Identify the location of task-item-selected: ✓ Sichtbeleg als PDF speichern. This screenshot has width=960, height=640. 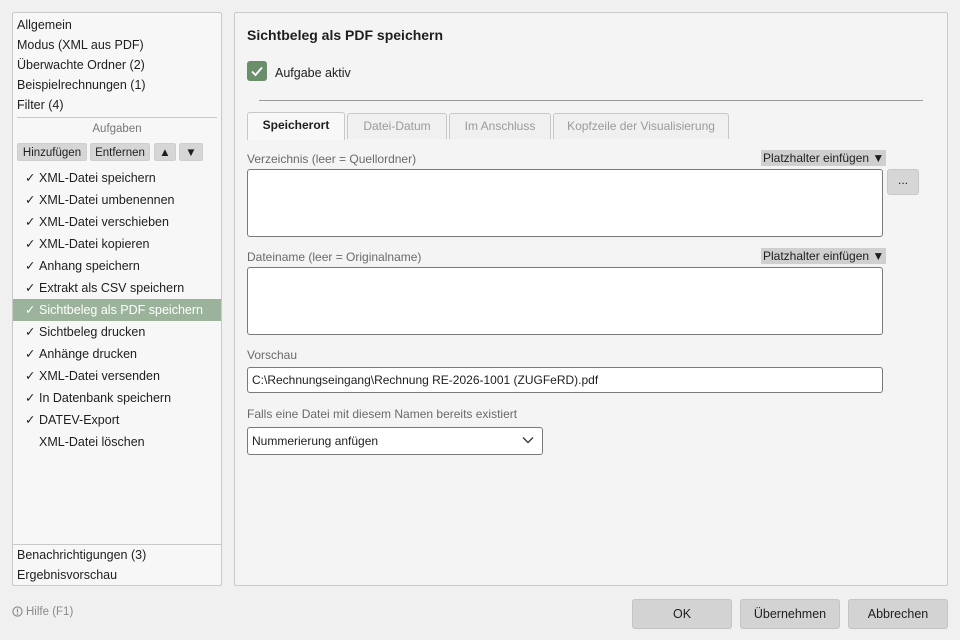
(117, 310).